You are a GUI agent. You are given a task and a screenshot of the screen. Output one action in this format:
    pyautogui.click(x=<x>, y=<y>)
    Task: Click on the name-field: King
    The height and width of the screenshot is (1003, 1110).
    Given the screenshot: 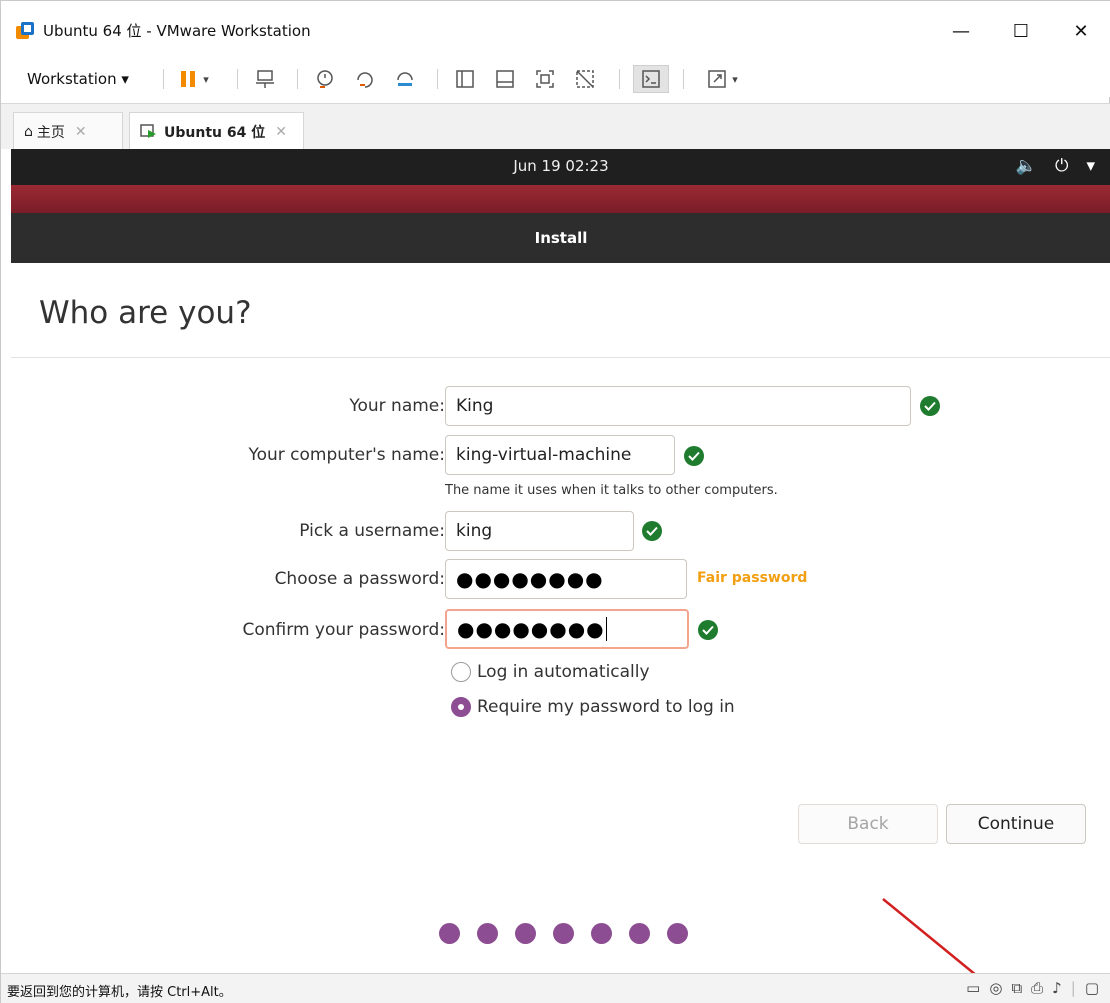 What is the action you would take?
    pyautogui.click(x=678, y=406)
    